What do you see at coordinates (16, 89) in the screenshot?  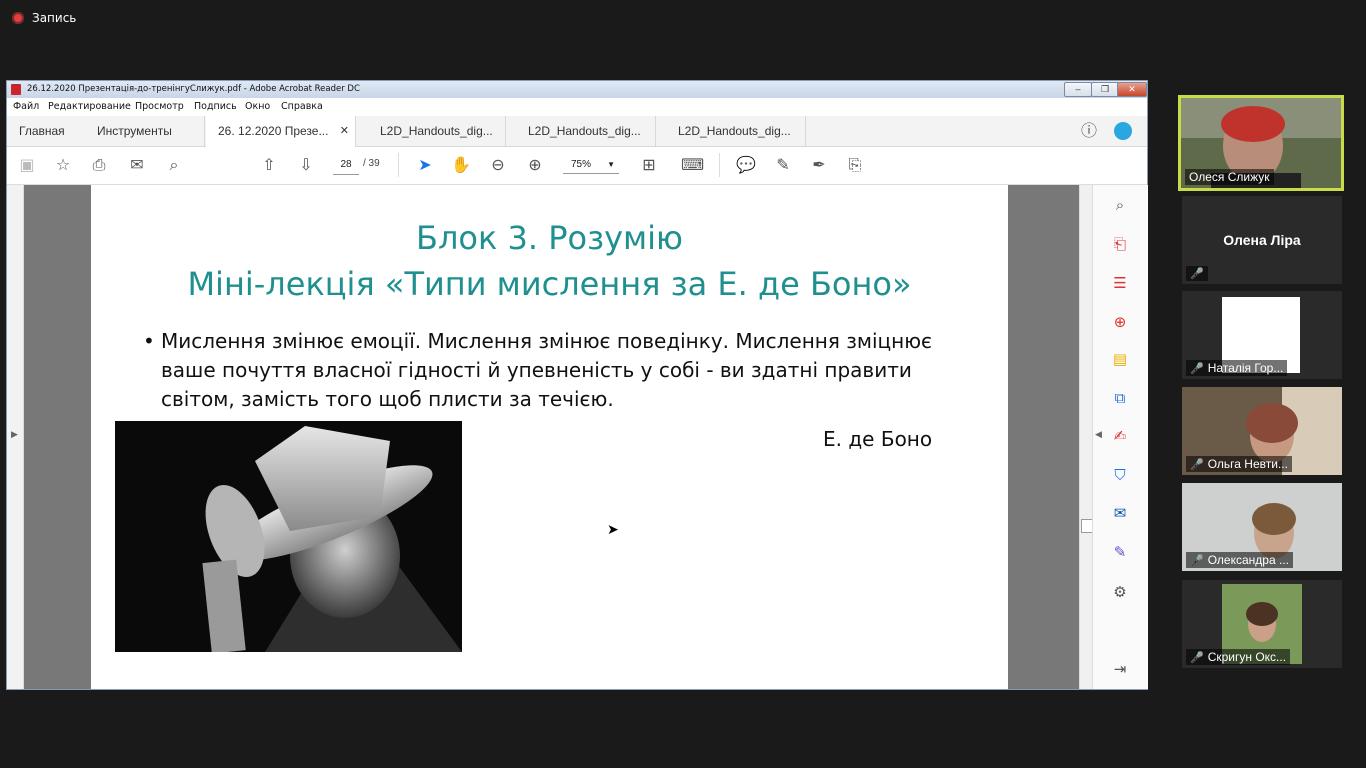 I see `pdf-app-icon` at bounding box center [16, 89].